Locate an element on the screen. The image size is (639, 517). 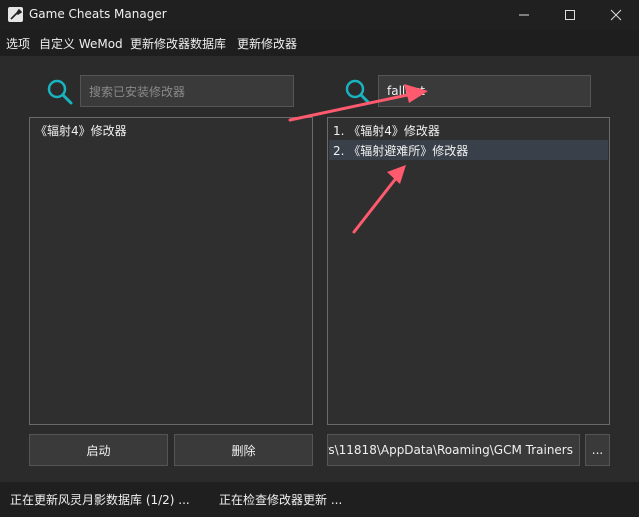
trainer-path-value: rs\11818\AppData\Roaming\GCM Trainers is located at coordinates (450, 450).